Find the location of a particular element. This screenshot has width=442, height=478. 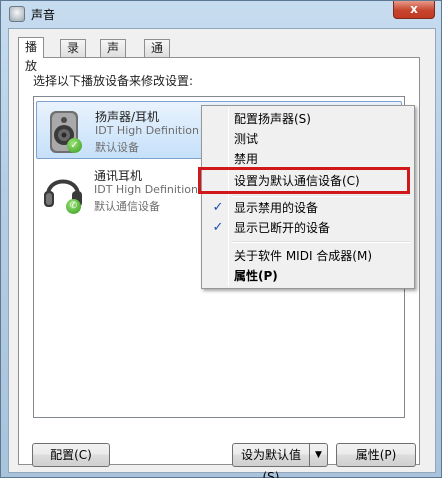

window-title: 声音 is located at coordinates (43, 15).